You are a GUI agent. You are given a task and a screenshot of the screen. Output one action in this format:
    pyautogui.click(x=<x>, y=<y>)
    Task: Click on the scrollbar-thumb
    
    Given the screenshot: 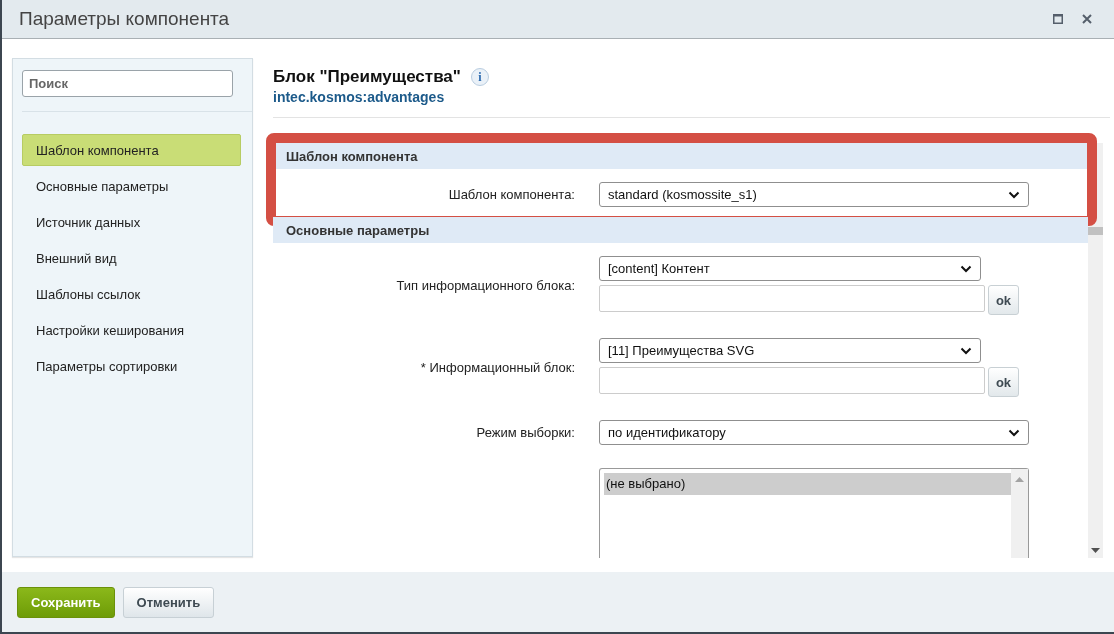 What is the action you would take?
    pyautogui.click(x=1095, y=231)
    